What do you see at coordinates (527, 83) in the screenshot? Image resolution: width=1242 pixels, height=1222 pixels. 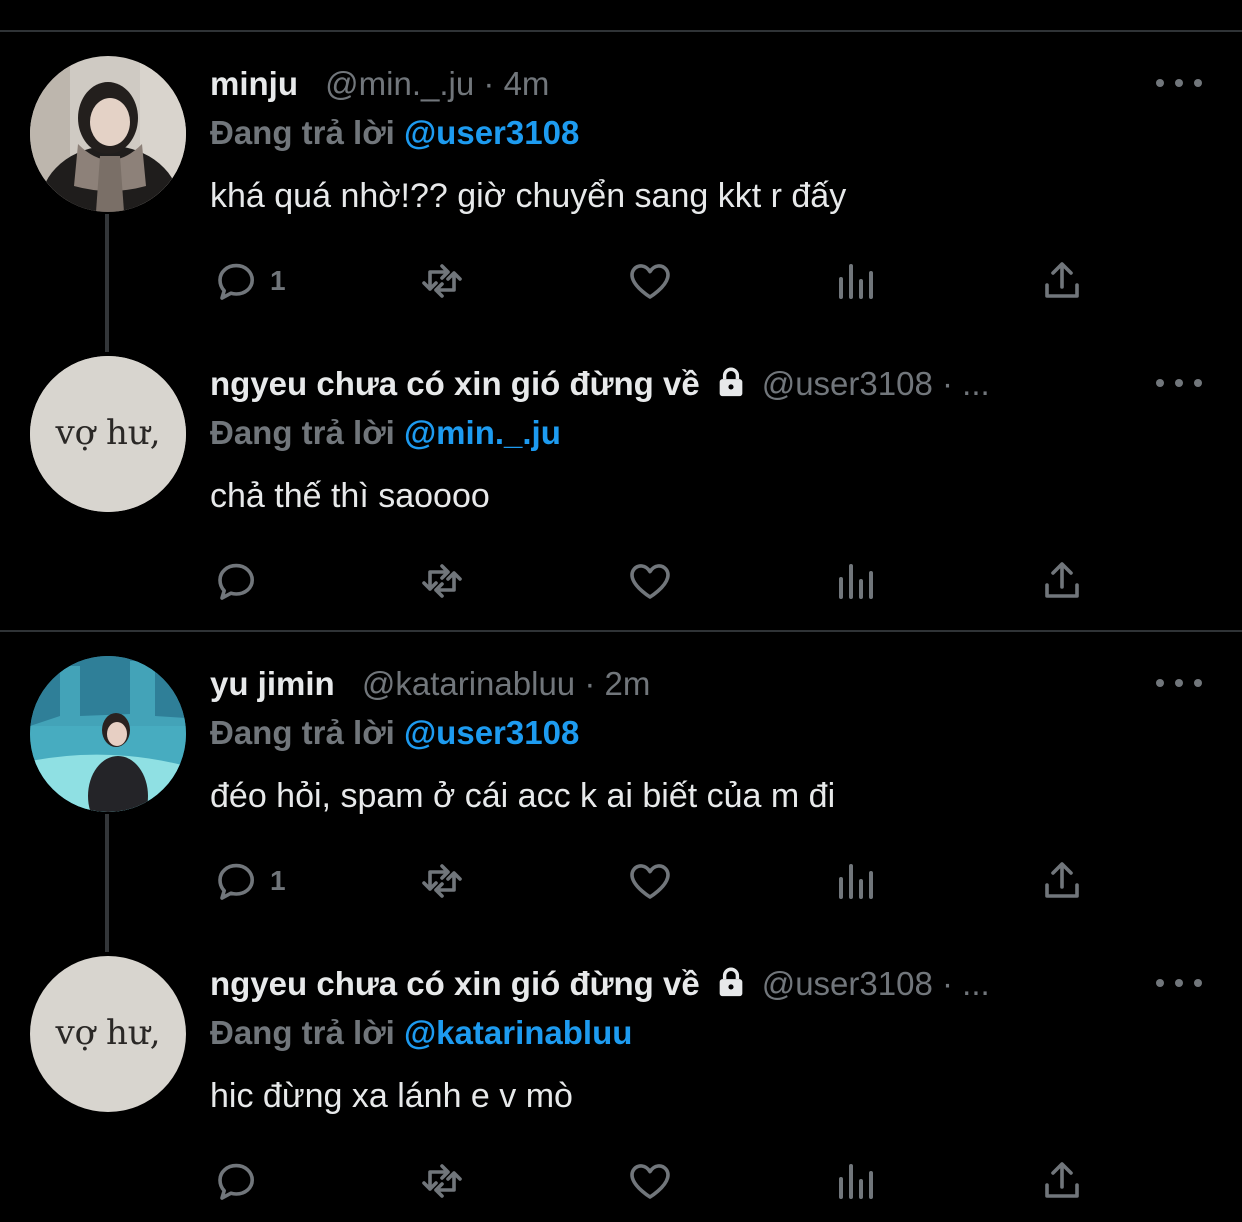 I see `timestamp: 4m` at bounding box center [527, 83].